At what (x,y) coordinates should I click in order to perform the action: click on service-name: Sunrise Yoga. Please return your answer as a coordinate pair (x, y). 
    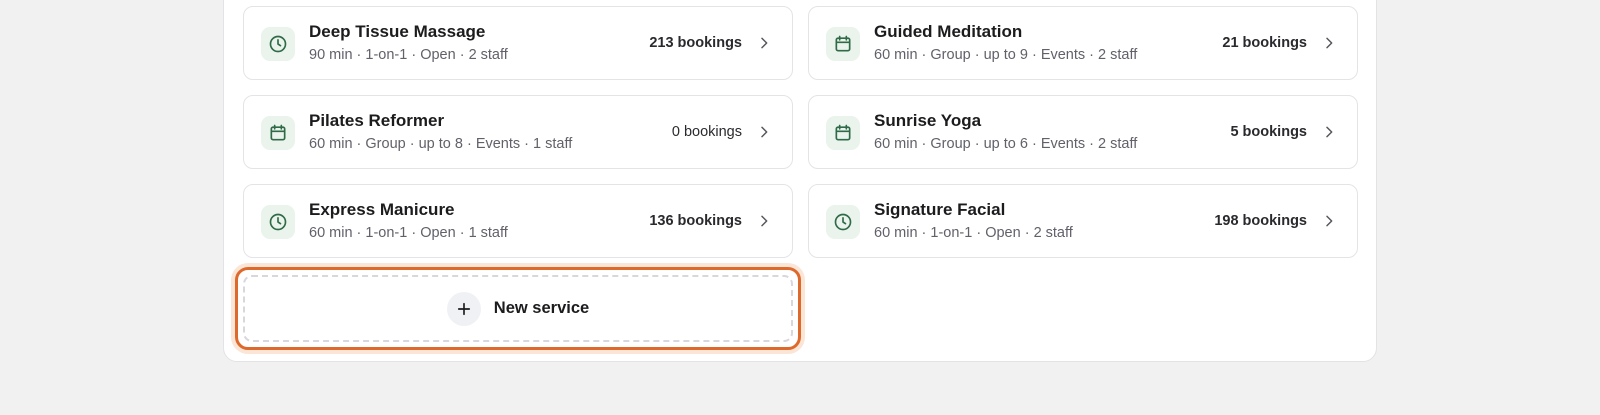
    Looking at the image, I should click on (928, 120).